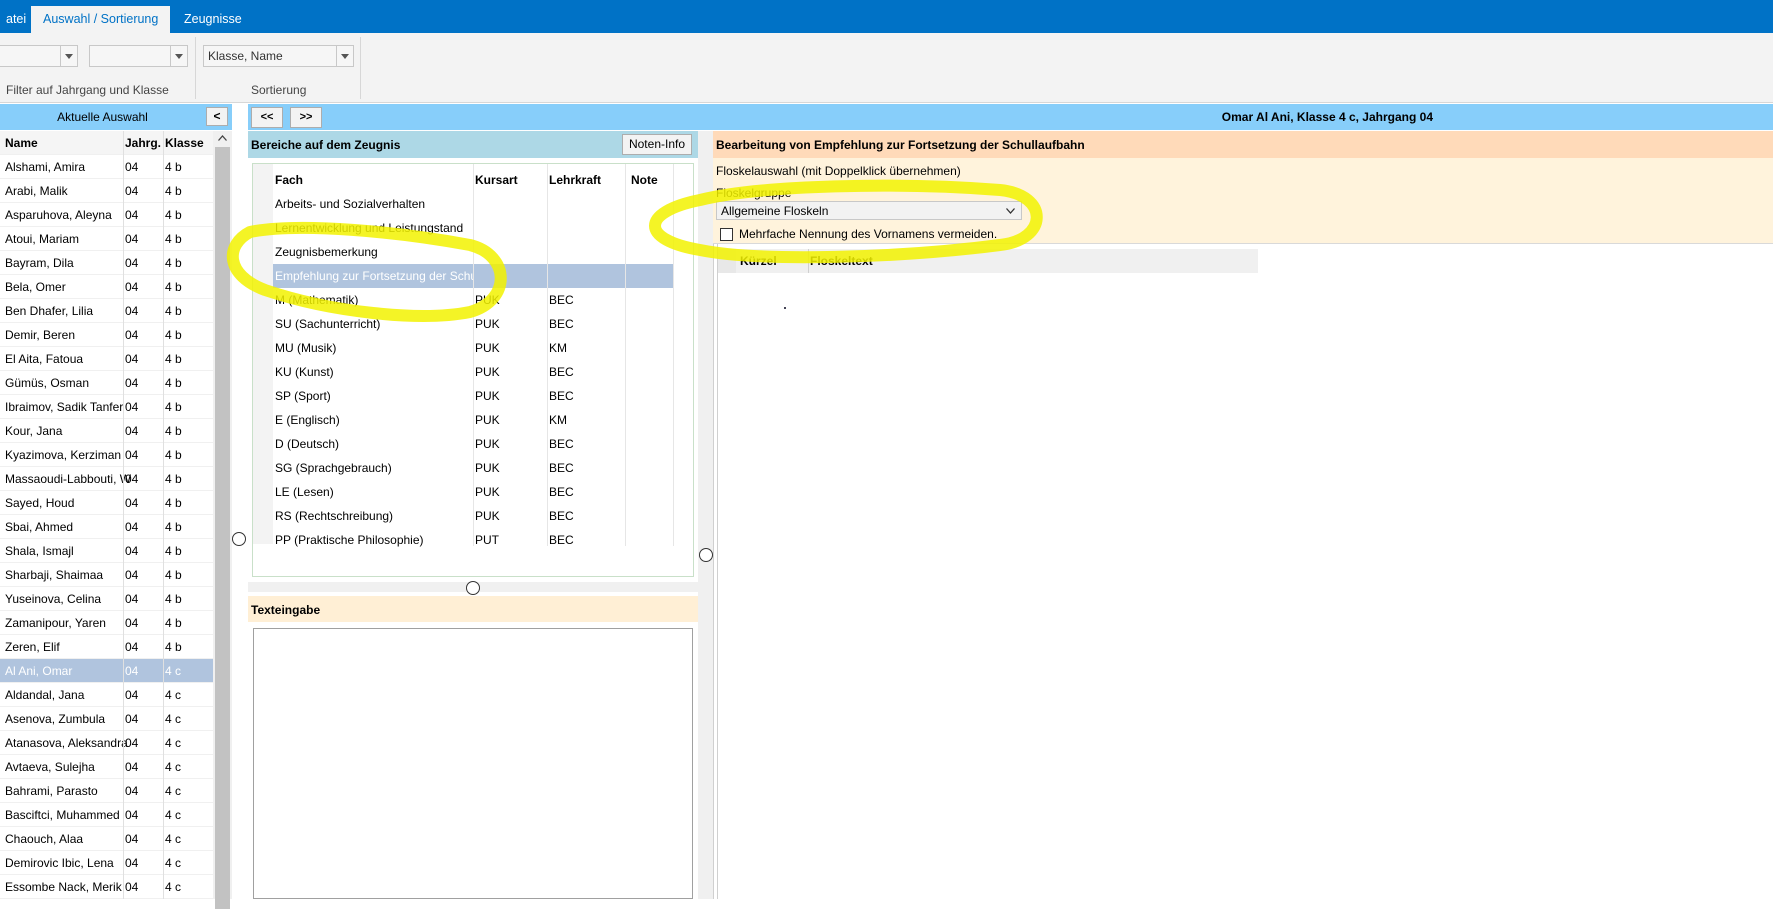 This screenshot has width=1773, height=909. Describe the element at coordinates (101, 19) in the screenshot. I see `tab-auswahl-sortierung: Auswahl / Sortierung` at that location.